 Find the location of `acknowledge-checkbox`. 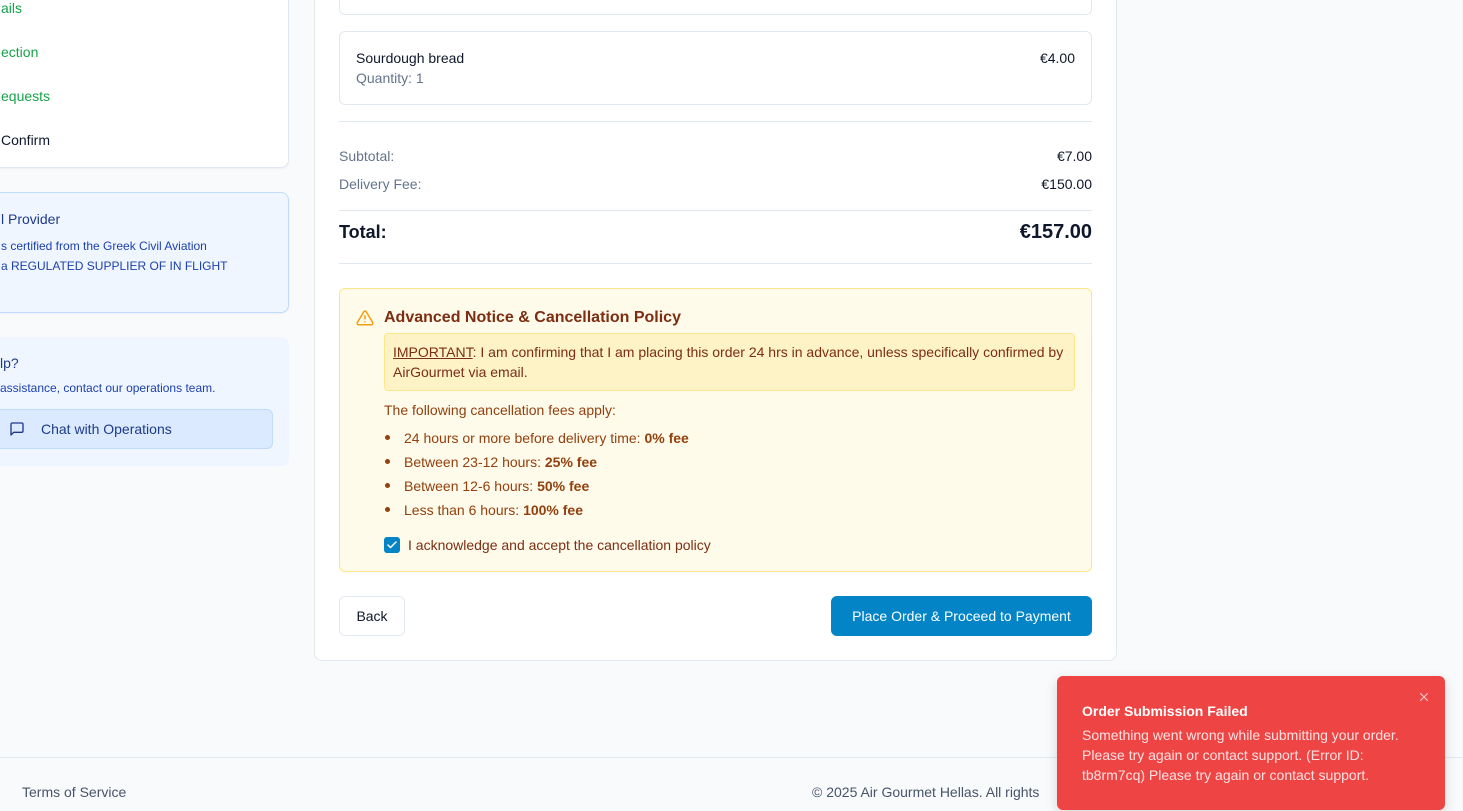

acknowledge-checkbox is located at coordinates (392, 545).